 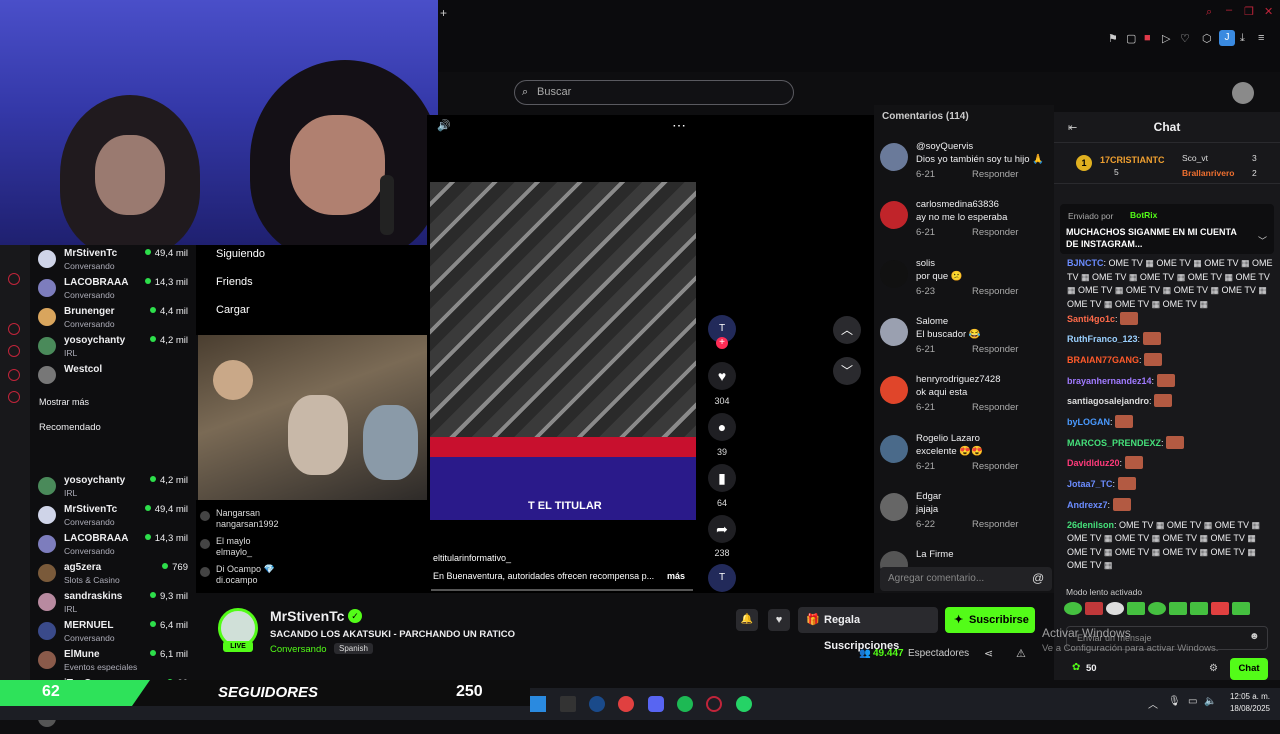 I want to click on comment-user: La Firme, so click(x=934, y=554).